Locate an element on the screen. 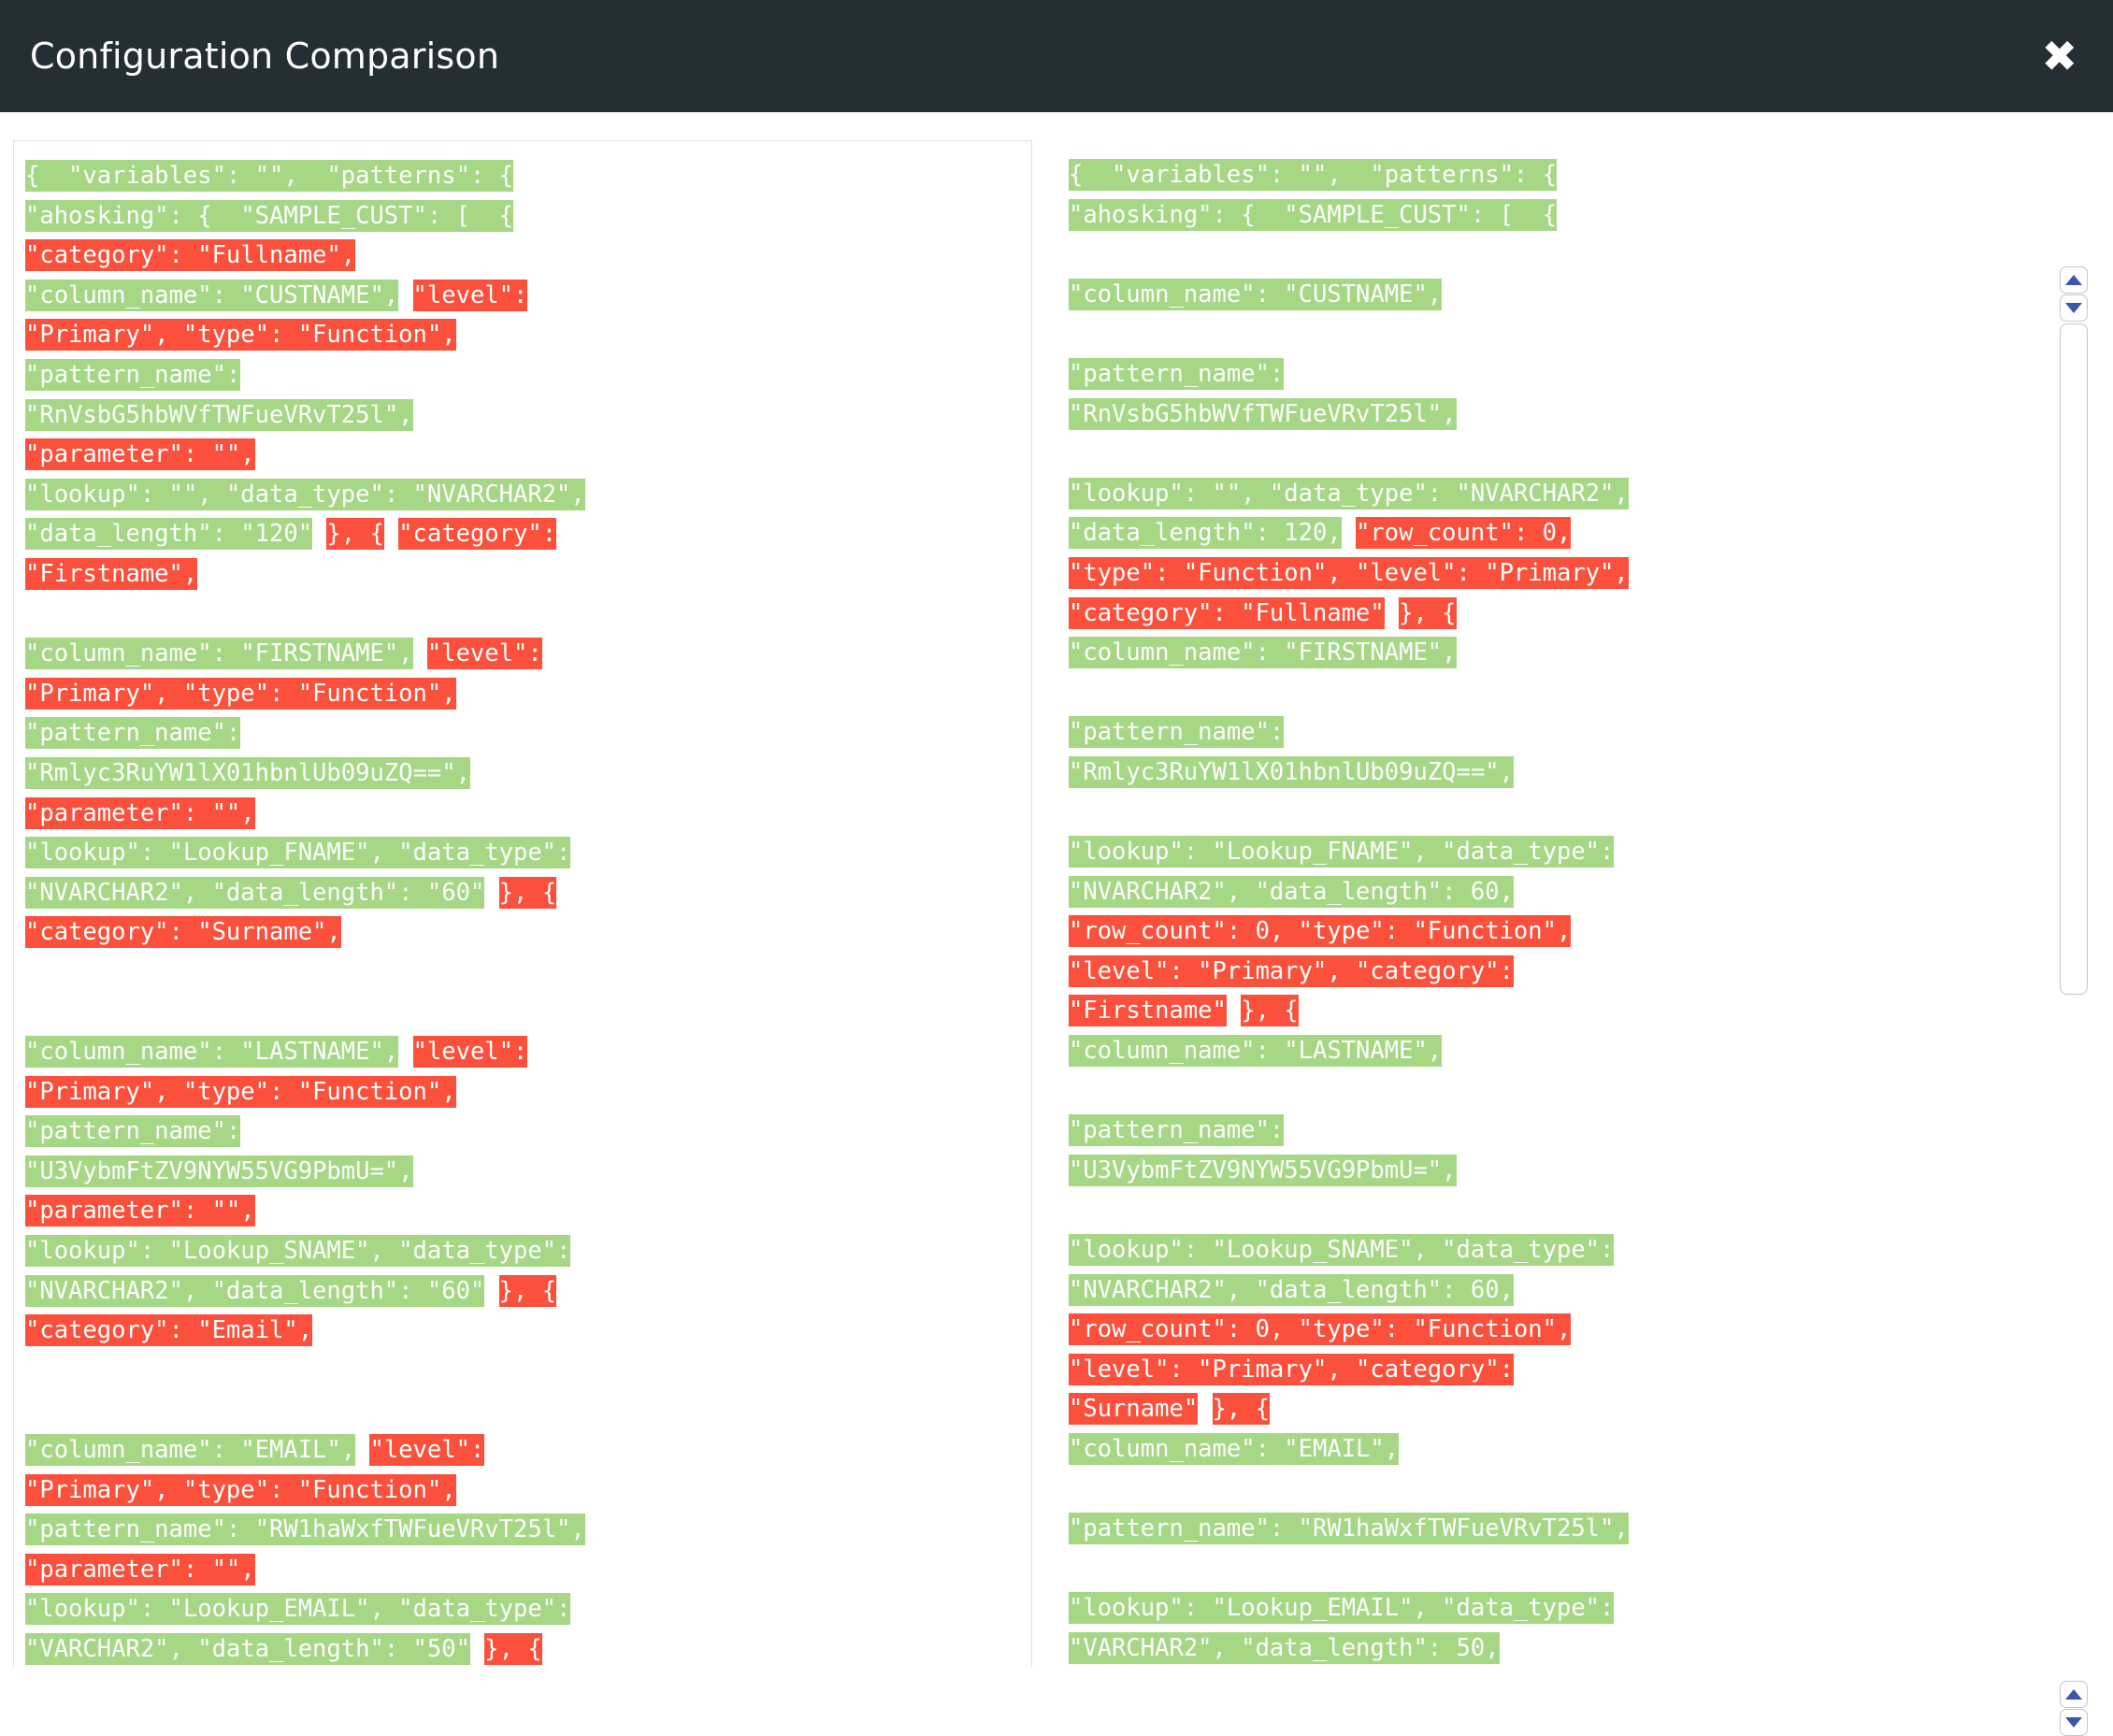  page-title: Configuration Comparison is located at coordinates (265, 57).